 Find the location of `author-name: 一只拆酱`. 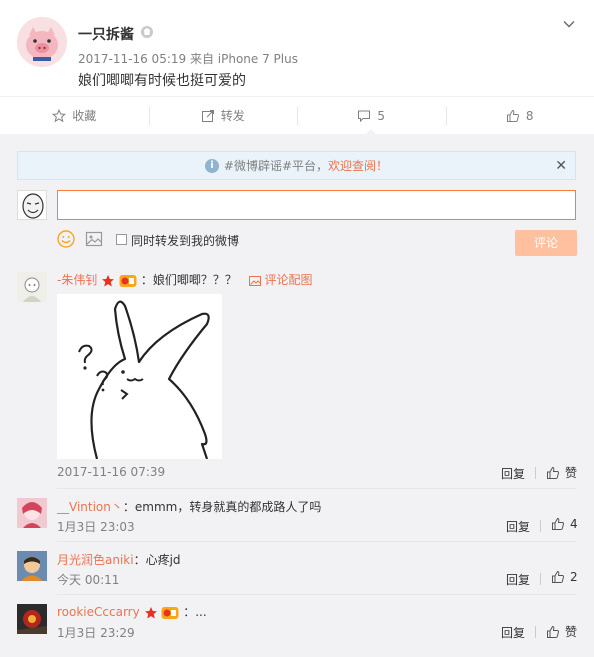

author-name: 一只拆酱 is located at coordinates (106, 34).